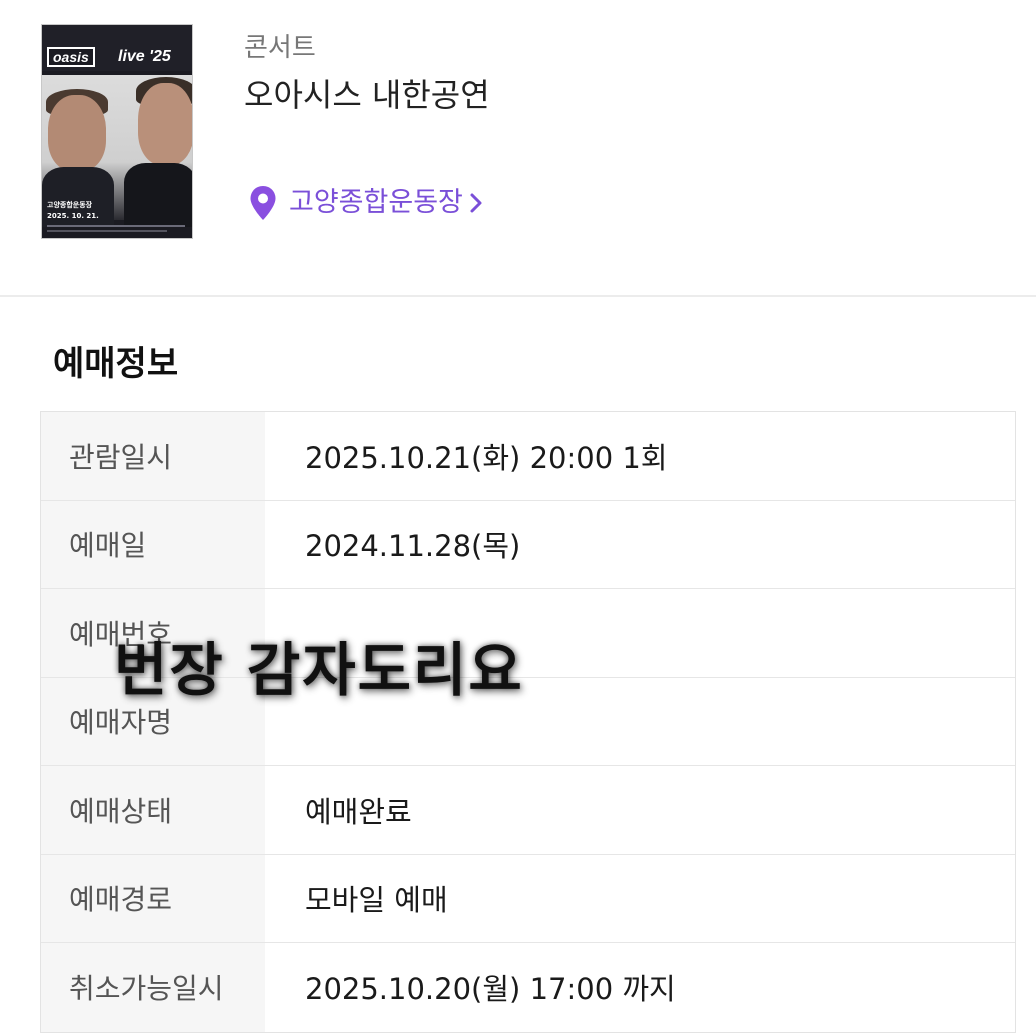 This screenshot has width=1036, height=1036. I want to click on info-row-booking-status: 예매상태 예매완료, so click(528, 810).